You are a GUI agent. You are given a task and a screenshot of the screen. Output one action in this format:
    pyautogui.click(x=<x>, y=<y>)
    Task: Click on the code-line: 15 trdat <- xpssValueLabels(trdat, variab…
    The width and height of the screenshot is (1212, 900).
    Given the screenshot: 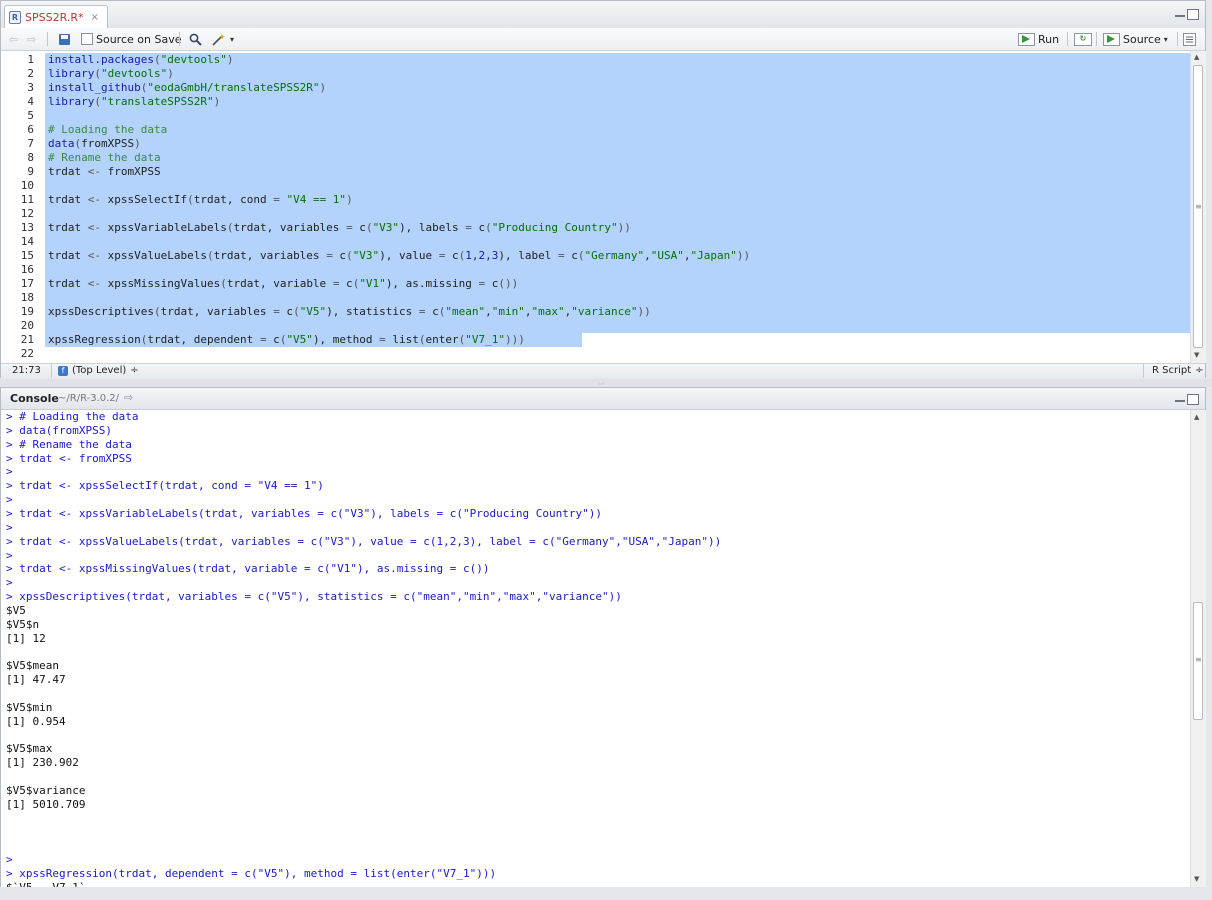 What is the action you would take?
    pyautogui.click(x=595, y=256)
    